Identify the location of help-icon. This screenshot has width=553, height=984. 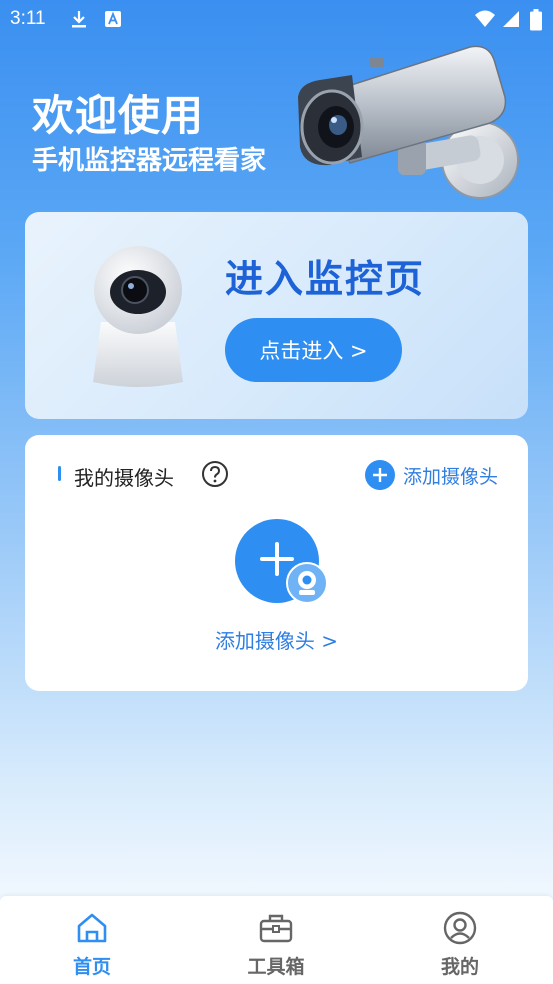
(215, 474).